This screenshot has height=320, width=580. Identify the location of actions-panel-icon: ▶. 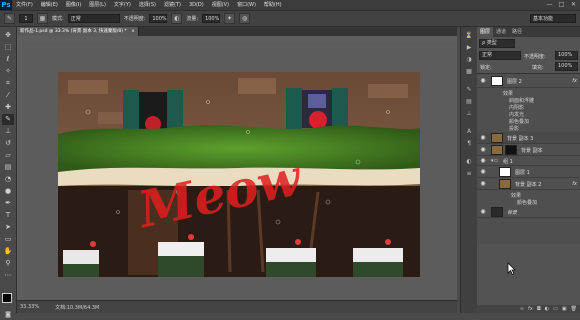
(469, 47).